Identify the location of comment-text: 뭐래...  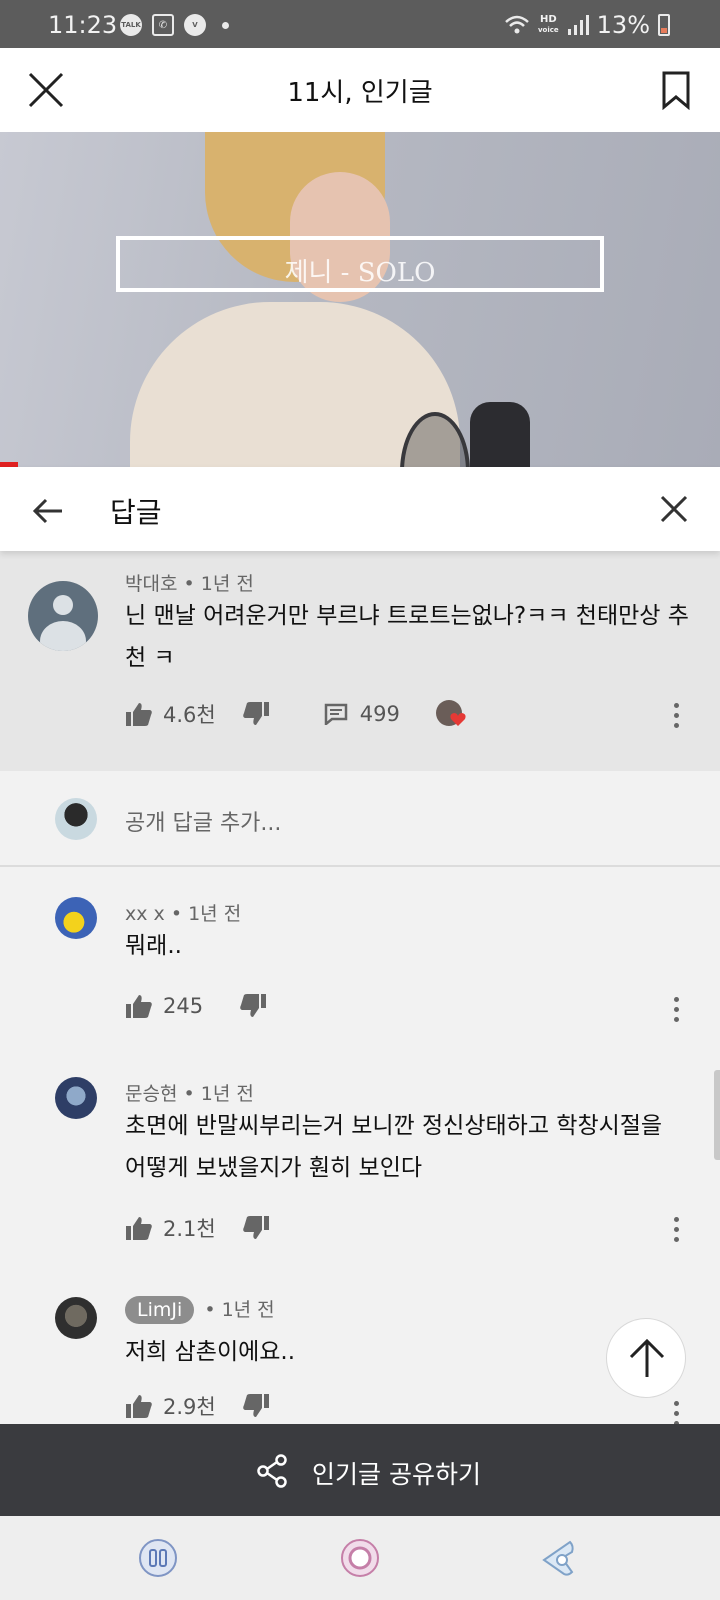
(153, 946).